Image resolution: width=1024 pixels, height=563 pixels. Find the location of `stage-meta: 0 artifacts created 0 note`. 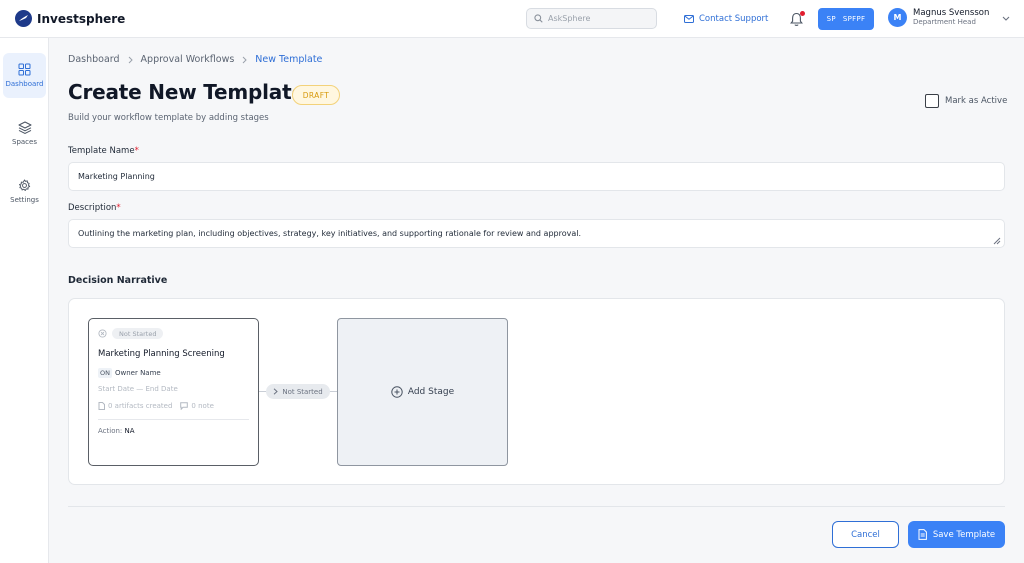

stage-meta: 0 artifacts created 0 note is located at coordinates (156, 406).